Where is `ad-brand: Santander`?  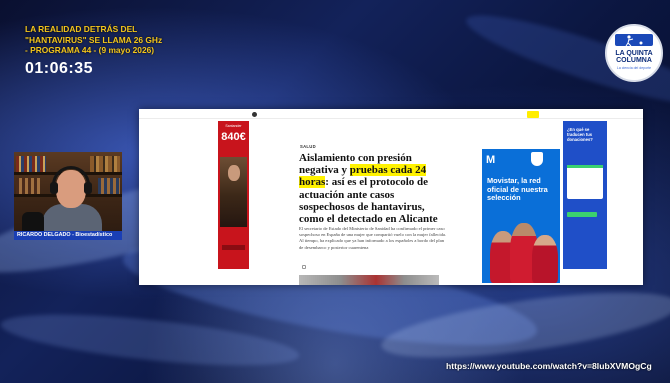
ad-brand: Santander is located at coordinates (233, 126).